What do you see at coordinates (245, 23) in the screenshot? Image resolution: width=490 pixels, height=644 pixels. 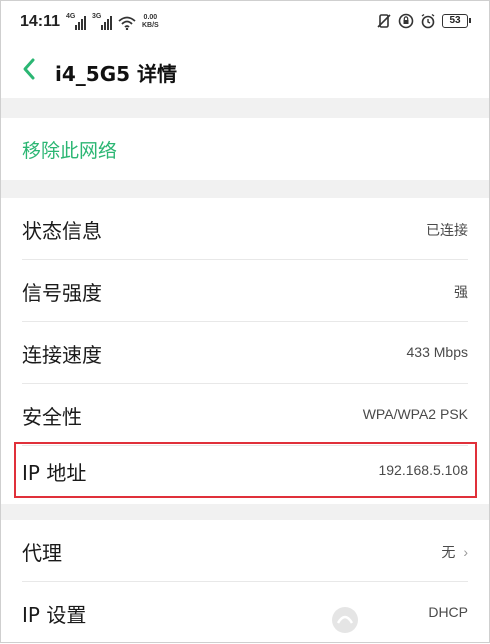 I see `status-bar: 14:11 4G 3G 0.00 KB/S 53` at bounding box center [245, 23].